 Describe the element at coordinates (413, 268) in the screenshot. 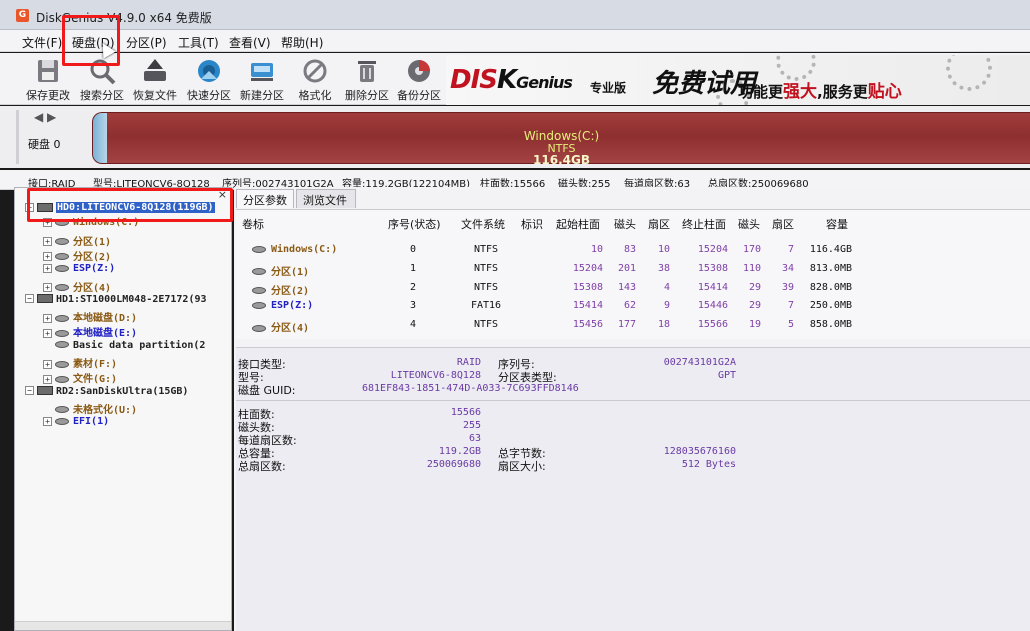

I see `table-cell-index: 1` at that location.